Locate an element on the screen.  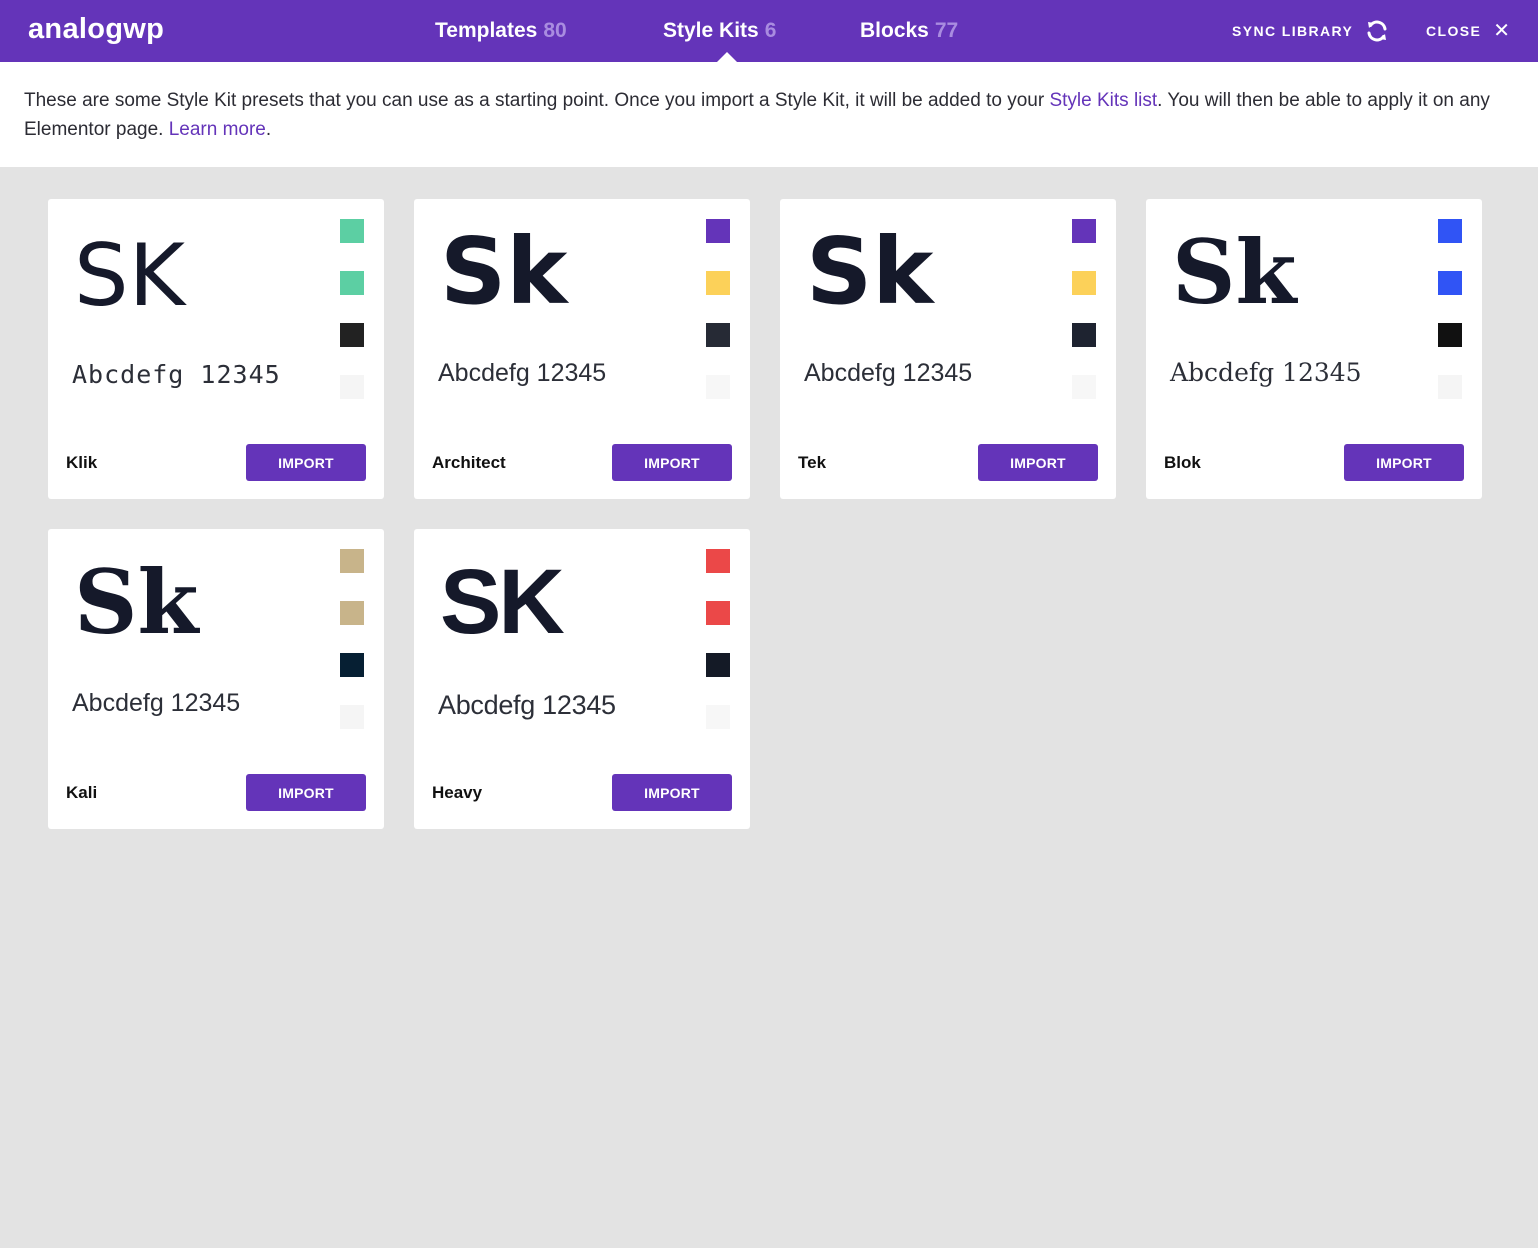
learn-more-link: Learn more is located at coordinates (217, 129).